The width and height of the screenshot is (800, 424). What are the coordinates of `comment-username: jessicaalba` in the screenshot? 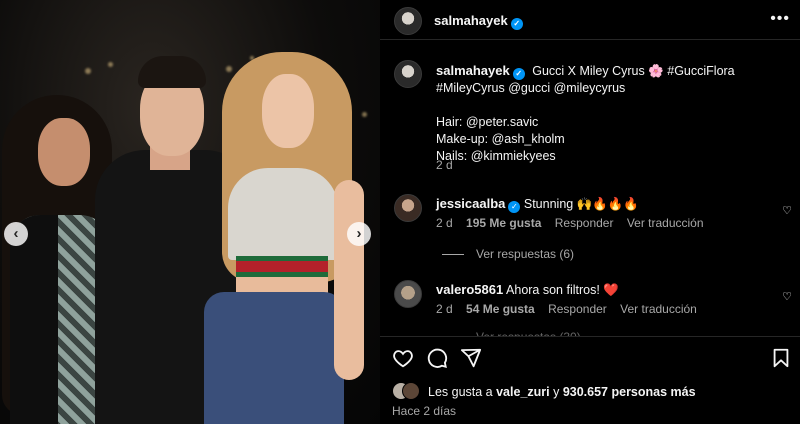 It's located at (470, 203).